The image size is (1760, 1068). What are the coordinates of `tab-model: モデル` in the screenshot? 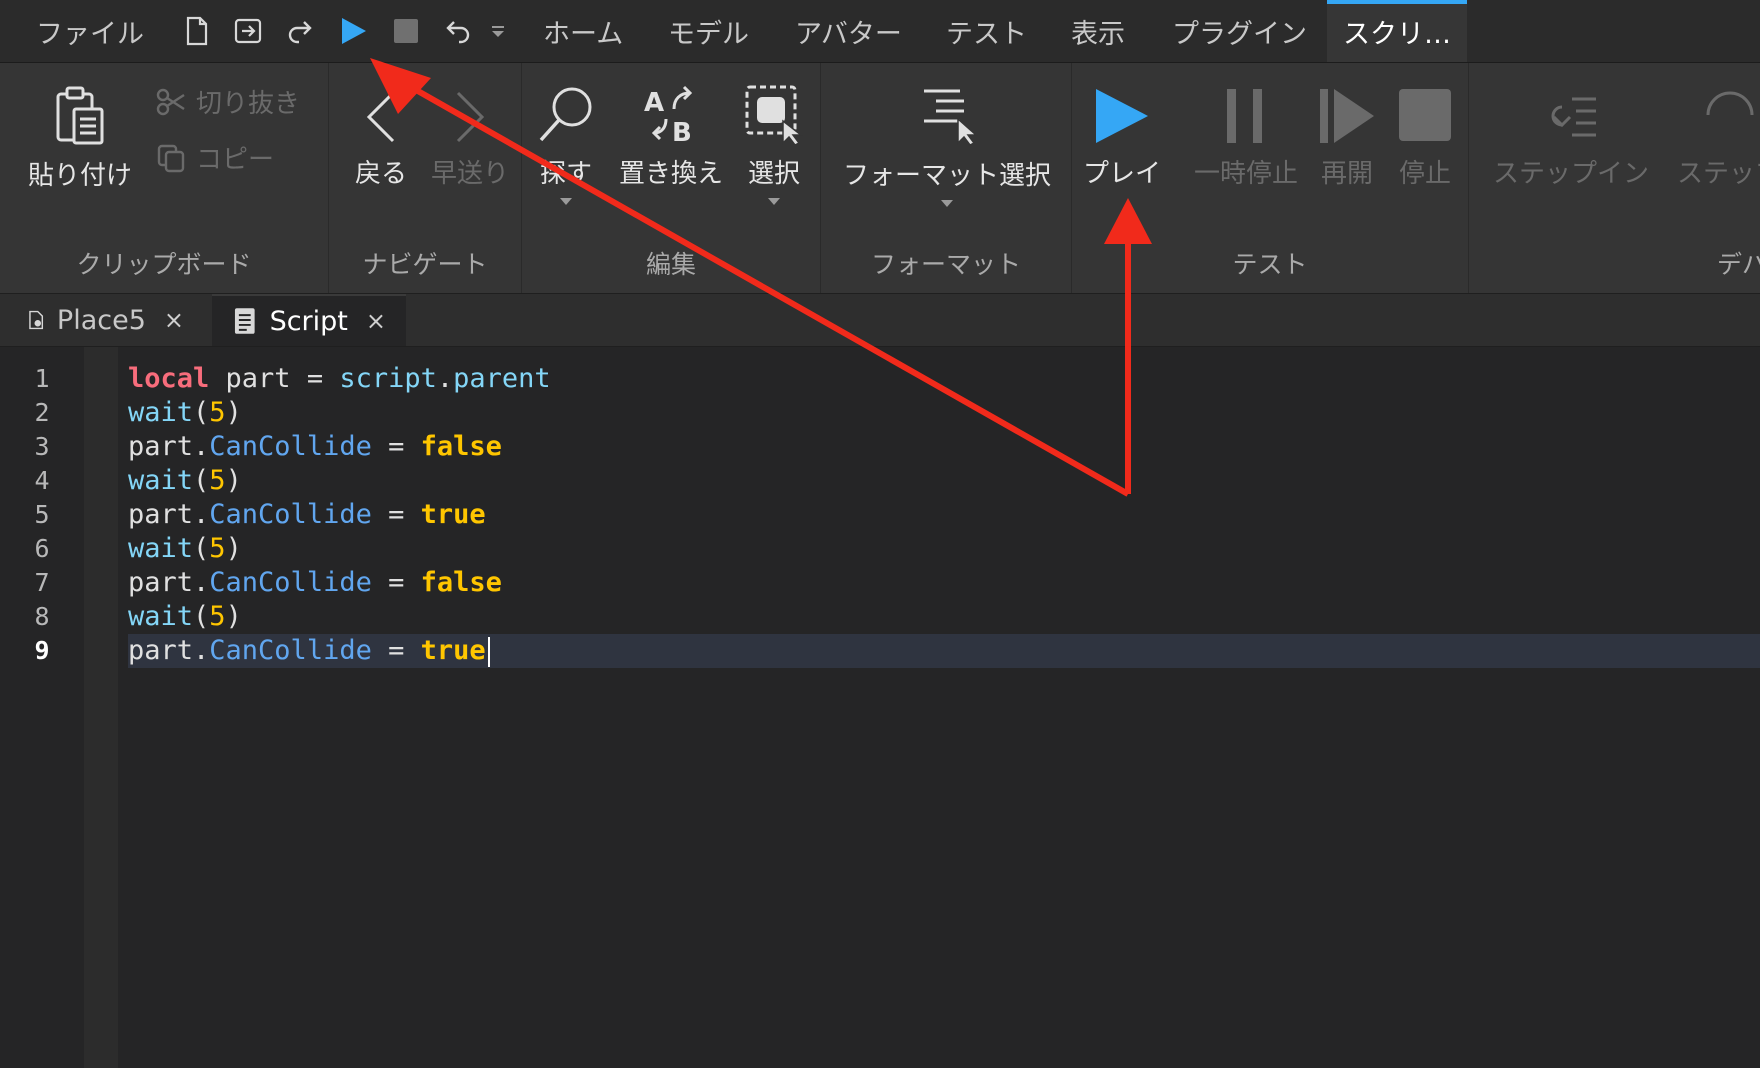 It's located at (708, 31).